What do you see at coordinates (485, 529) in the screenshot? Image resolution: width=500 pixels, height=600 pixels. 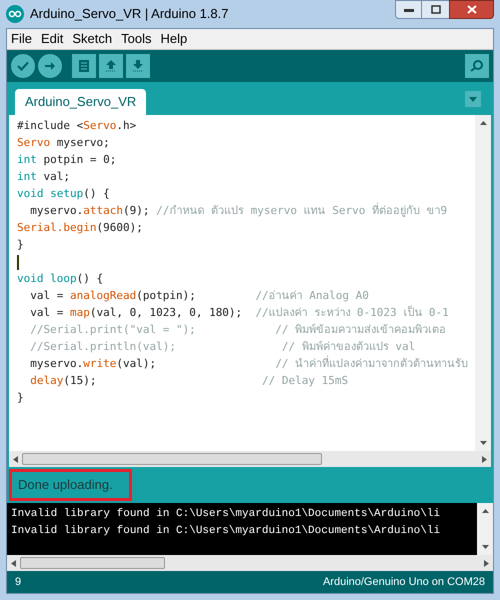 I see `console-scrollbar` at bounding box center [485, 529].